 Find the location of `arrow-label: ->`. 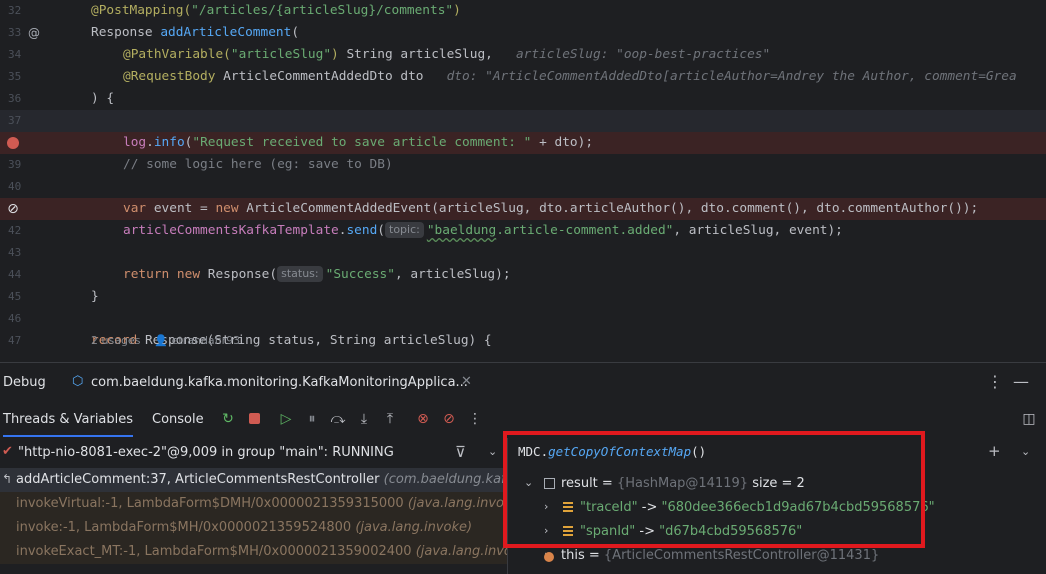

arrow-label: -> is located at coordinates (649, 507).